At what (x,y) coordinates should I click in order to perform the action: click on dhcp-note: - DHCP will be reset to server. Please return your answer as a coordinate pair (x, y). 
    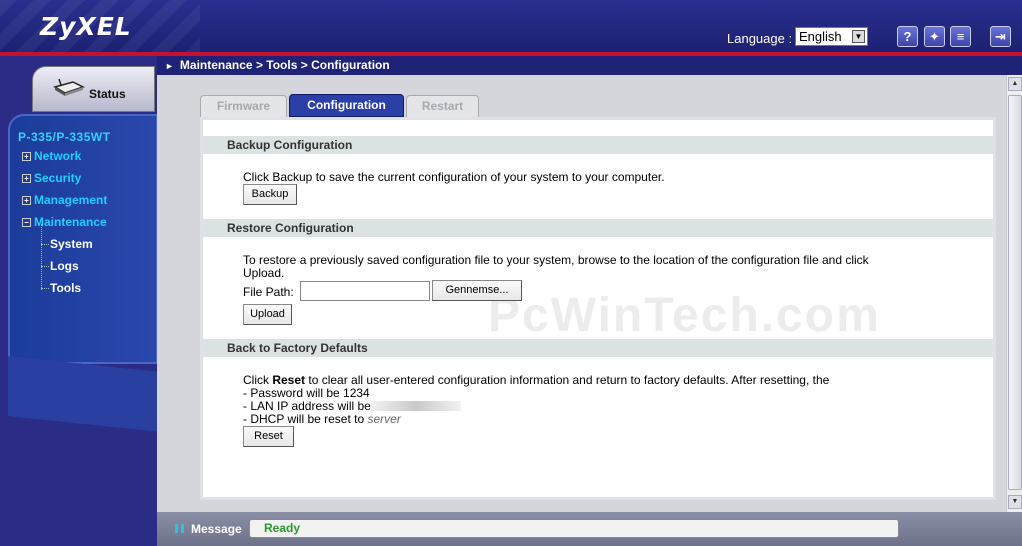
    Looking at the image, I should click on (322, 419).